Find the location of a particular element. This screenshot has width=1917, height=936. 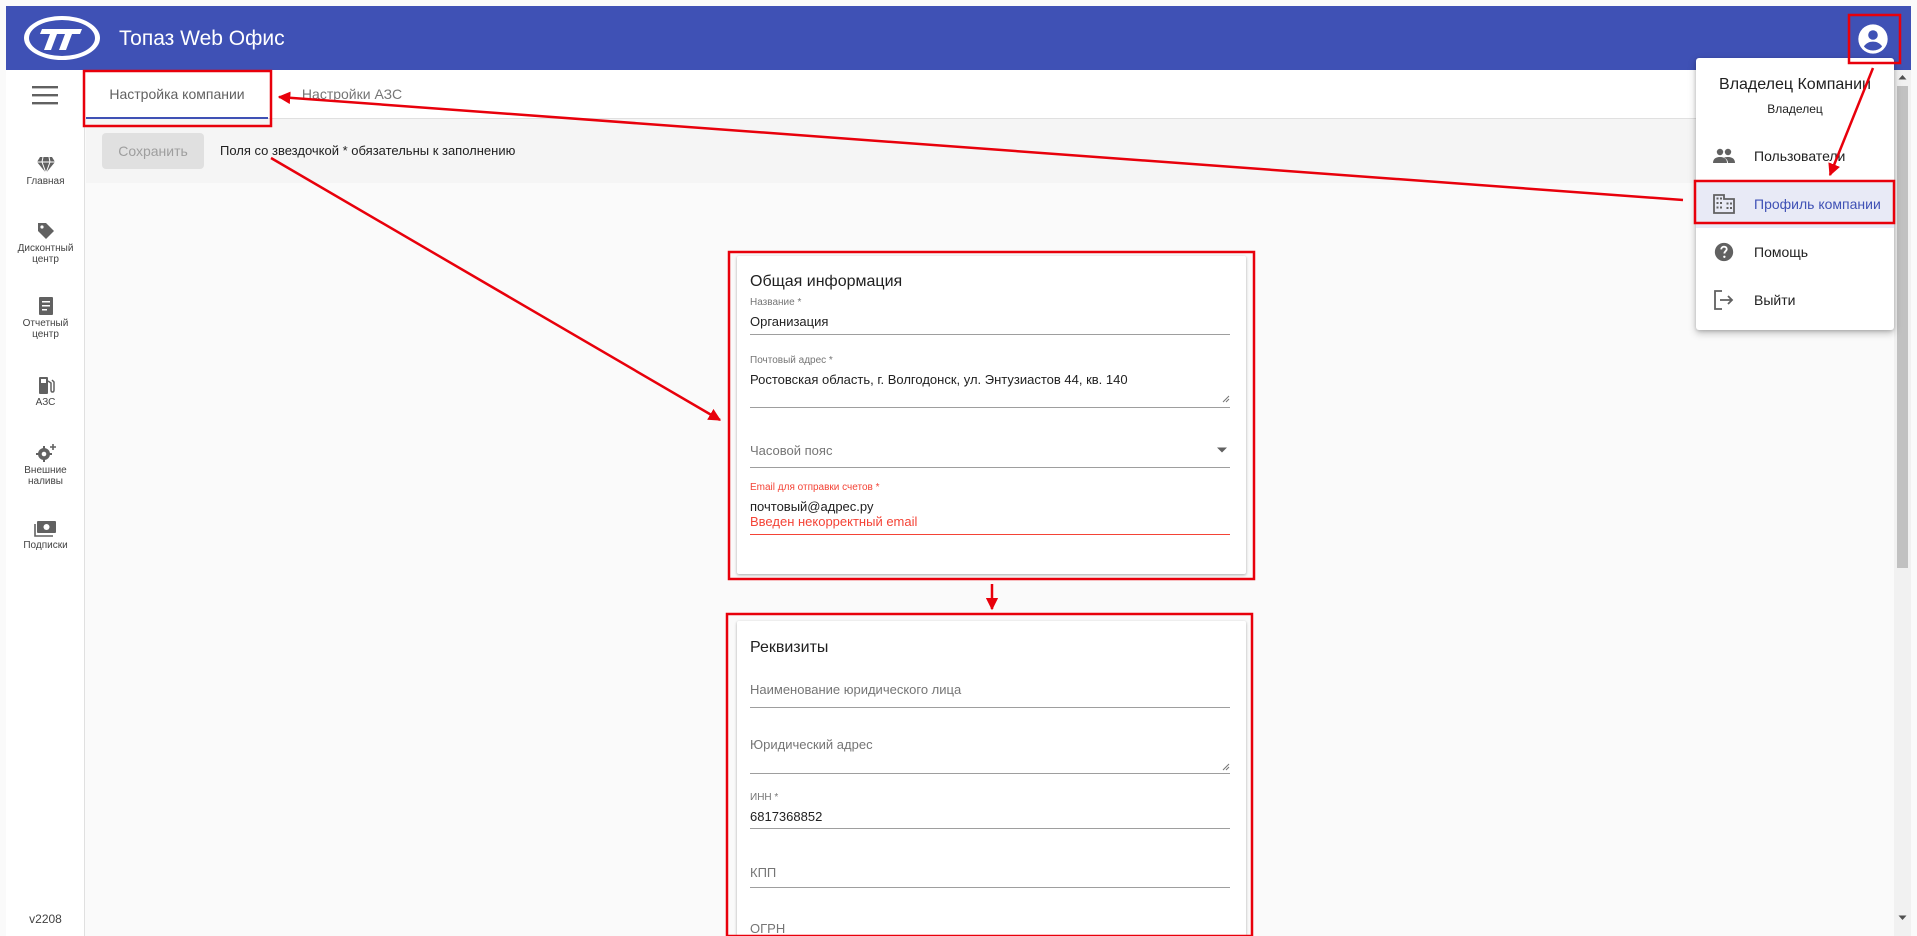

email-error-message: Введен некорректный email is located at coordinates (834, 521).